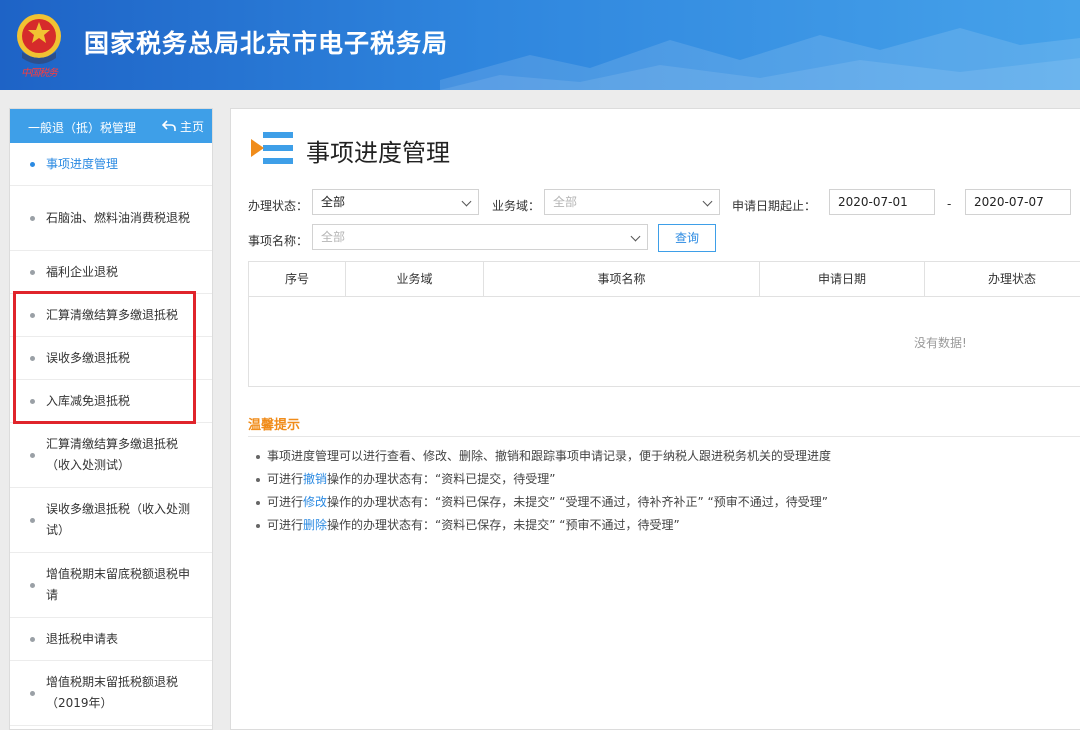 The width and height of the screenshot is (1080, 730). I want to click on sidebar-item-refund-form: 退抵税申请表, so click(111, 639).